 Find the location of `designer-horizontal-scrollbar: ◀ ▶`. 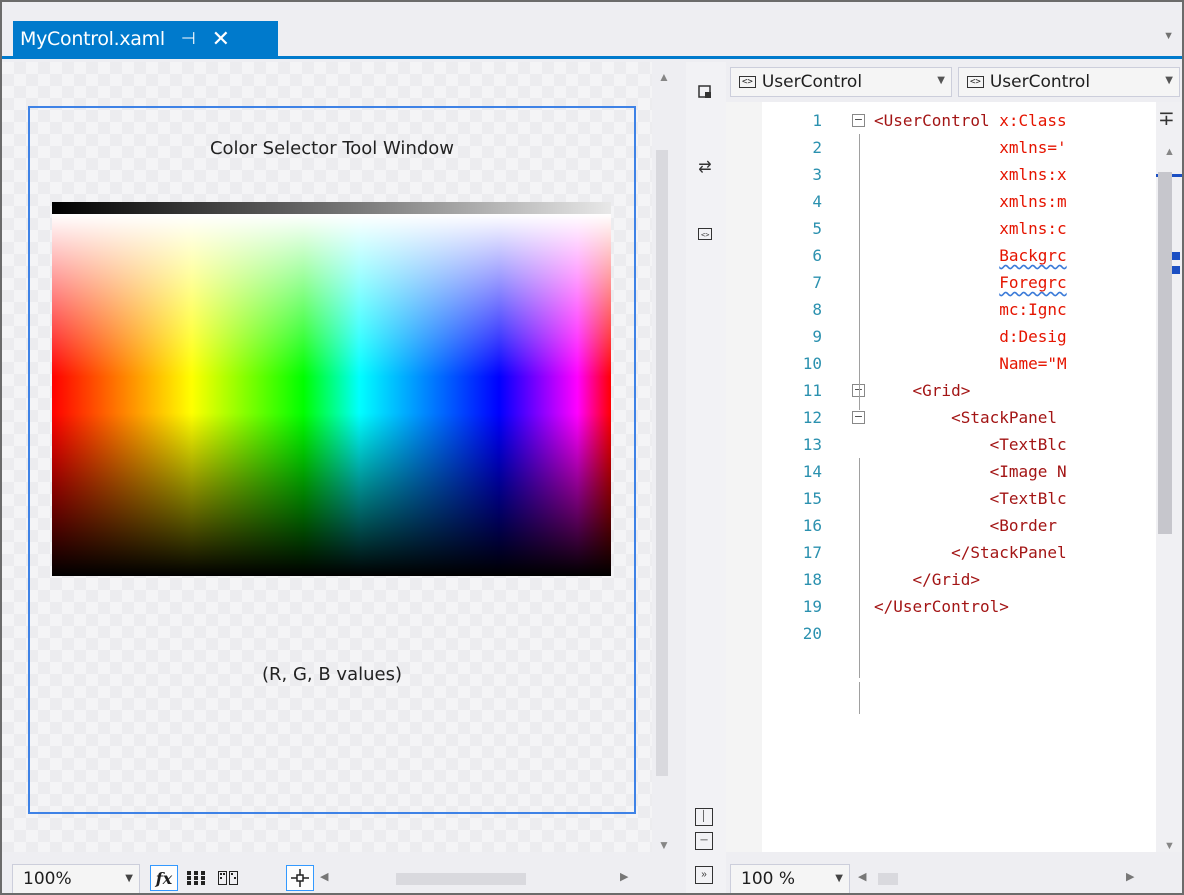

designer-horizontal-scrollbar: ◀ ▶ is located at coordinates (478, 879).